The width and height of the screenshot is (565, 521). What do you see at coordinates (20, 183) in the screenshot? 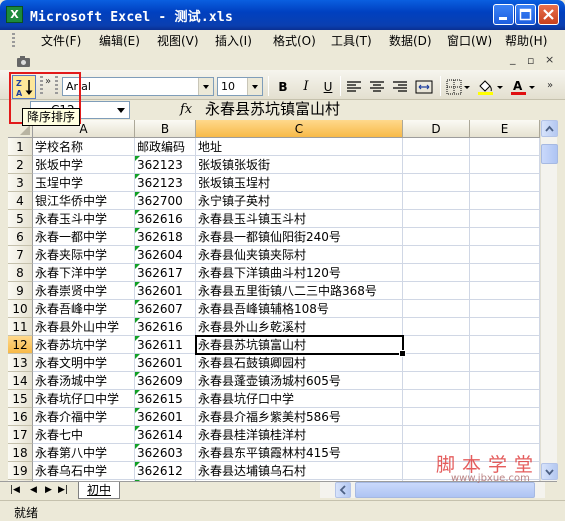
I see `row-header: 3` at bounding box center [20, 183].